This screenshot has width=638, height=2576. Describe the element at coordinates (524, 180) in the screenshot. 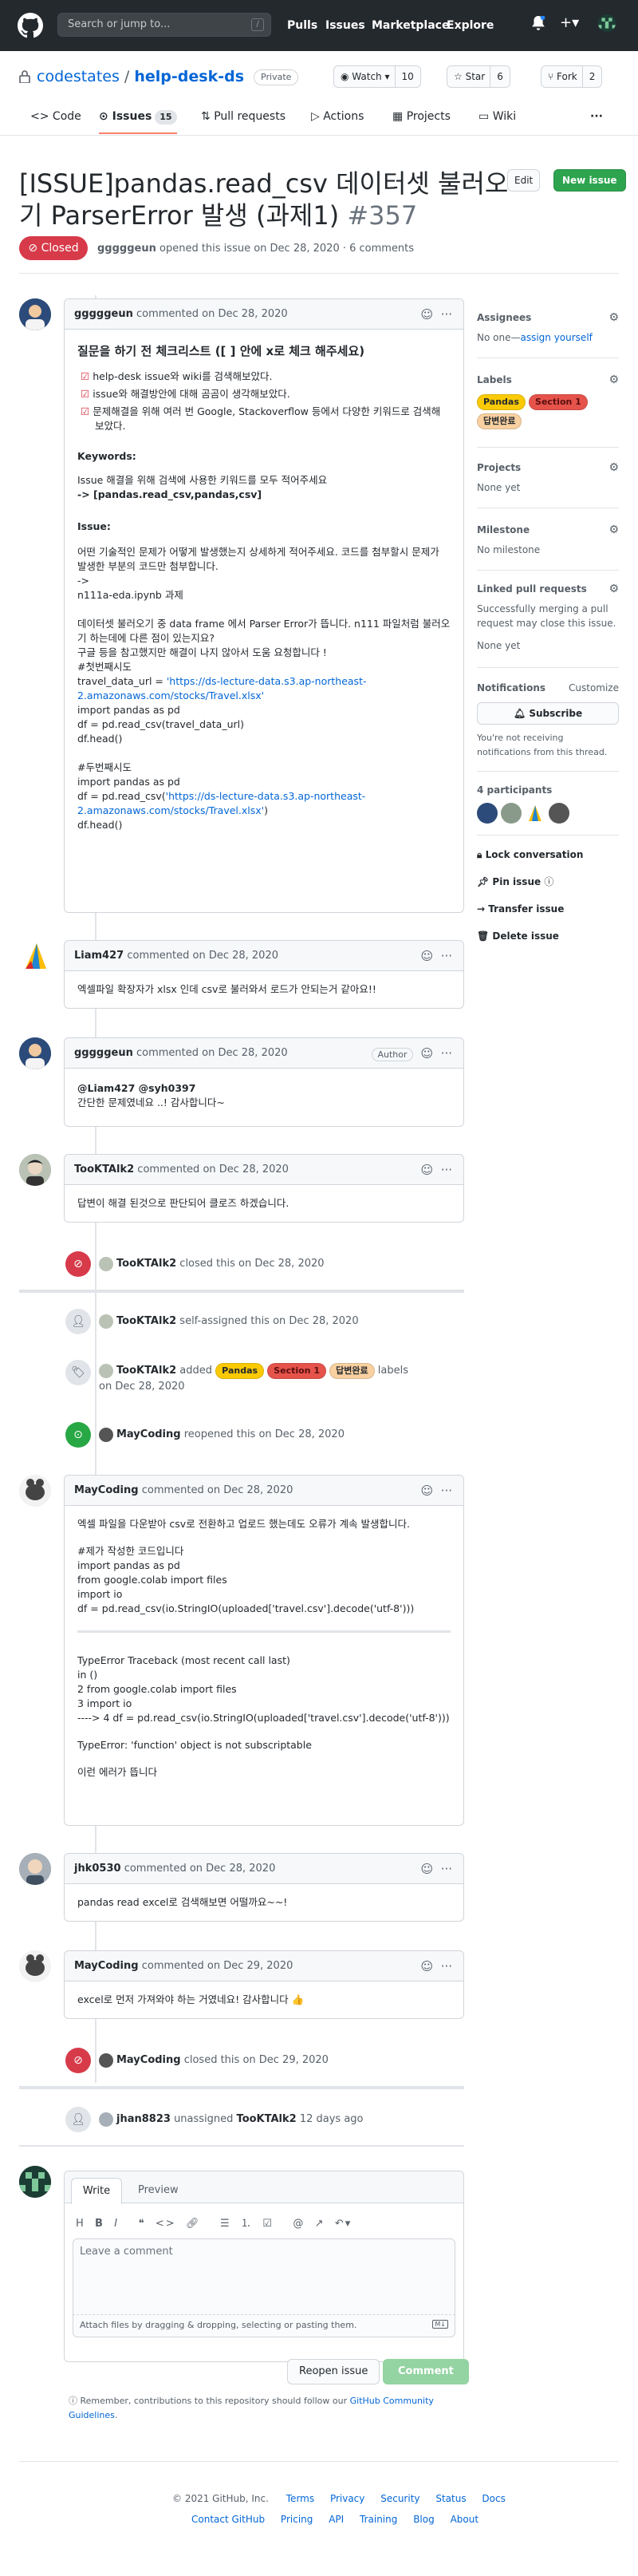

I see `edit-button: Edit` at that location.